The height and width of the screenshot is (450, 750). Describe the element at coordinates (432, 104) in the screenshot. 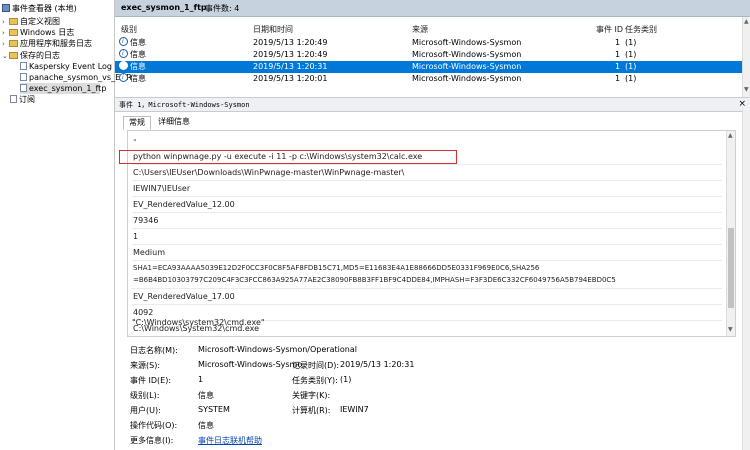

I see `detail-title-bar: 事件 1，Microsoft-Windows-Sysmon ×` at that location.